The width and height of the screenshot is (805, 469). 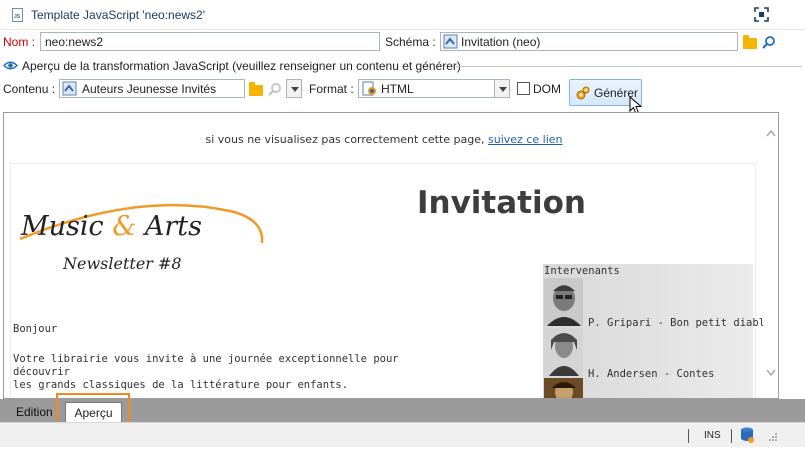 I want to click on content-icon, so click(x=69, y=88).